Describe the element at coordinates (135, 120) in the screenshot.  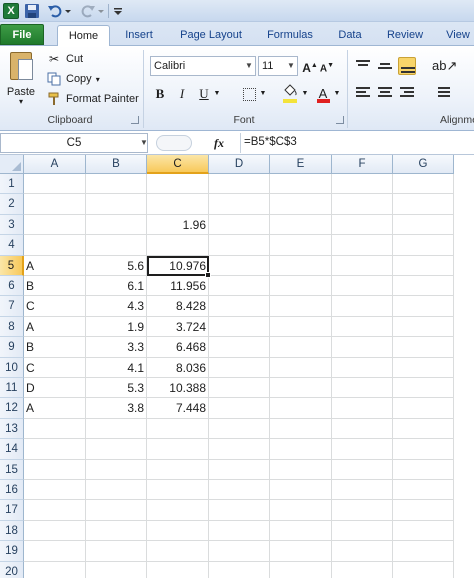
I see `clipboard-dialog-launcher-icon` at that location.